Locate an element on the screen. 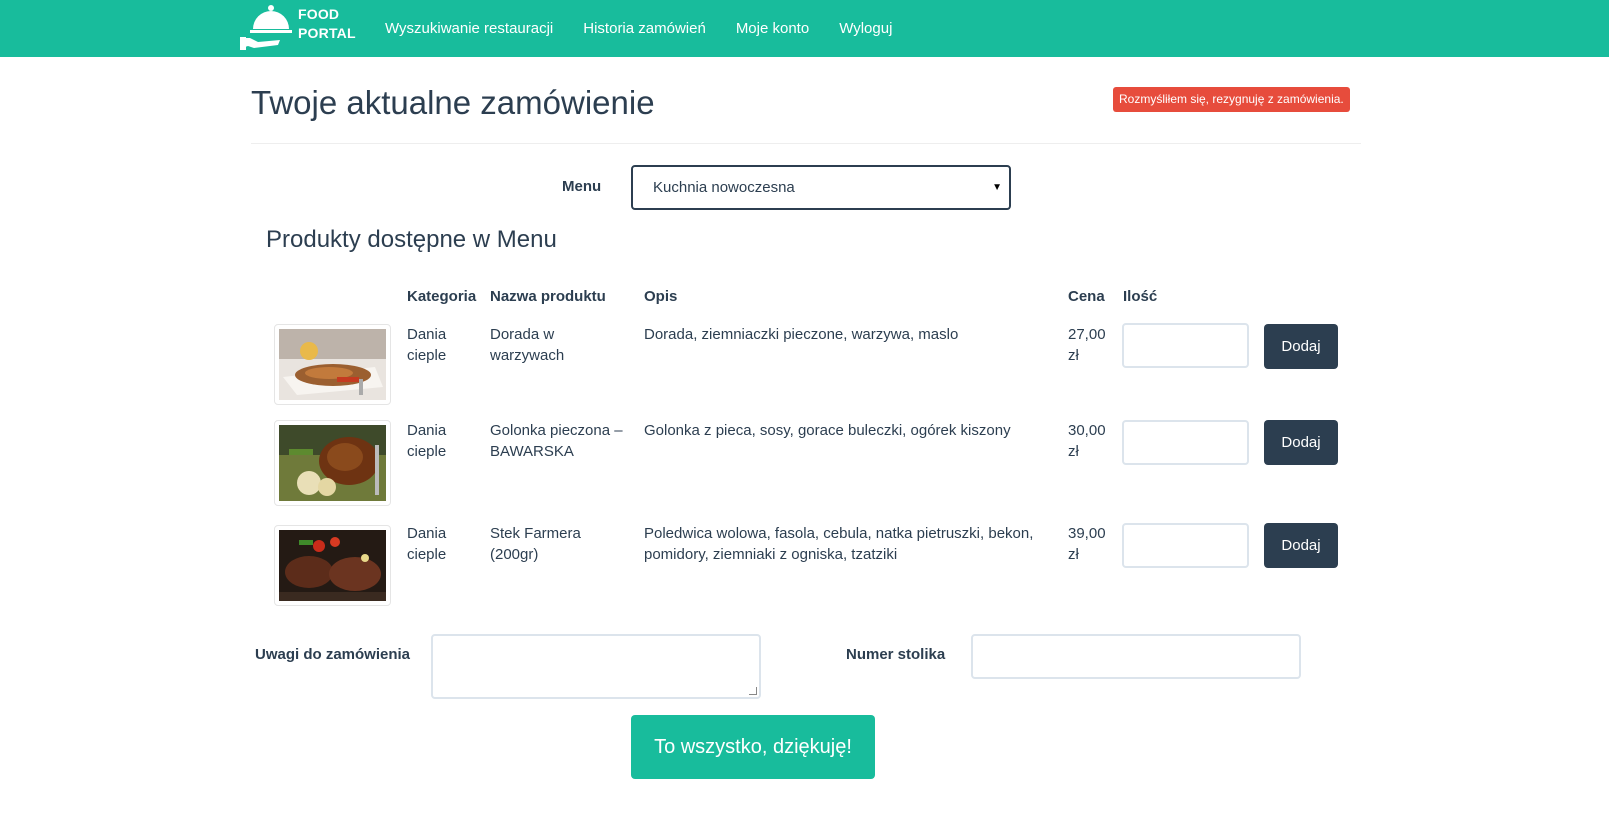 This screenshot has width=1609, height=817. header-price: Cena is located at coordinates (1086, 296).